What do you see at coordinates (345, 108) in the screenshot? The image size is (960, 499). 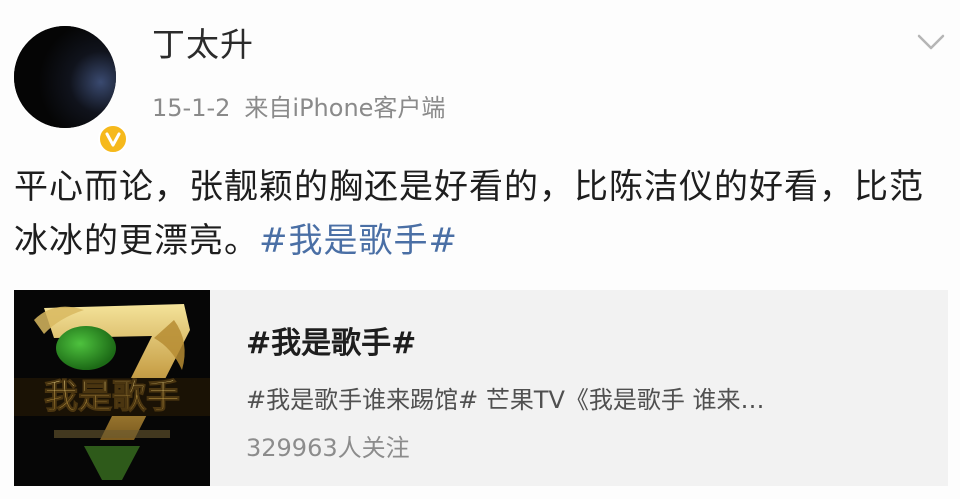 I see `post-source: 来自iPhone客户端` at bounding box center [345, 108].